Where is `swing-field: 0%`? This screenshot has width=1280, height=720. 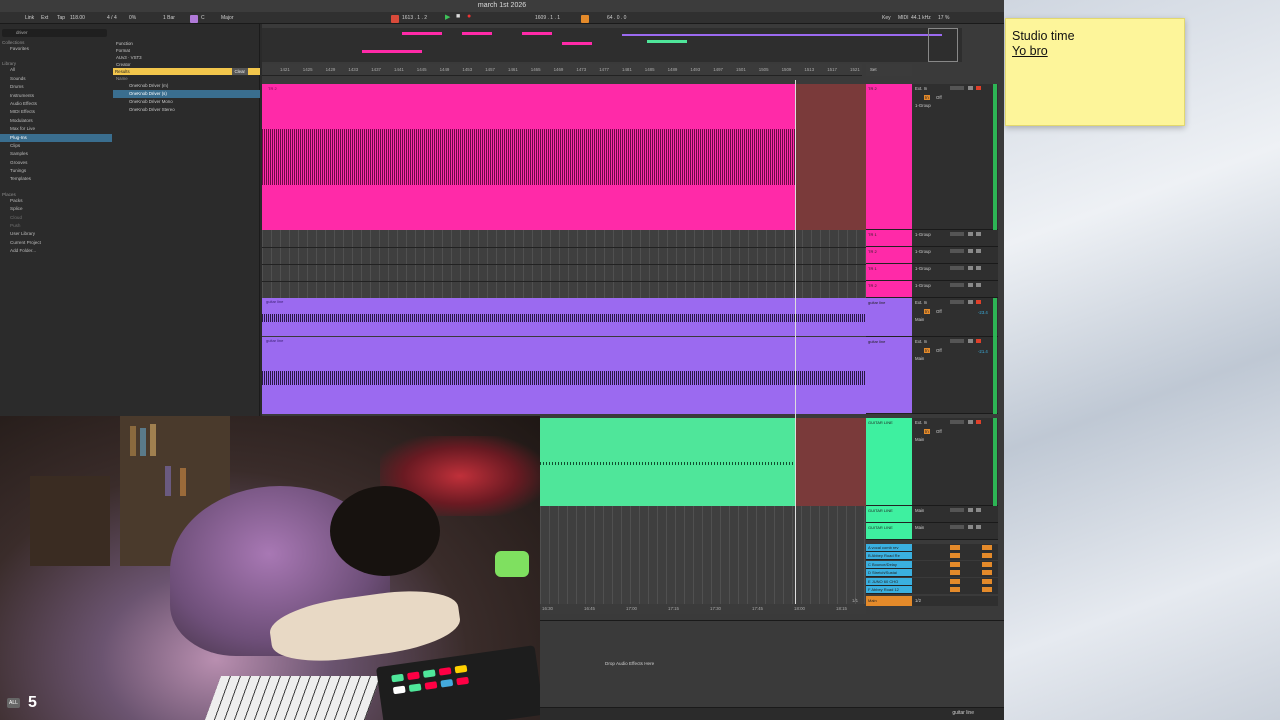 swing-field: 0% is located at coordinates (132, 18).